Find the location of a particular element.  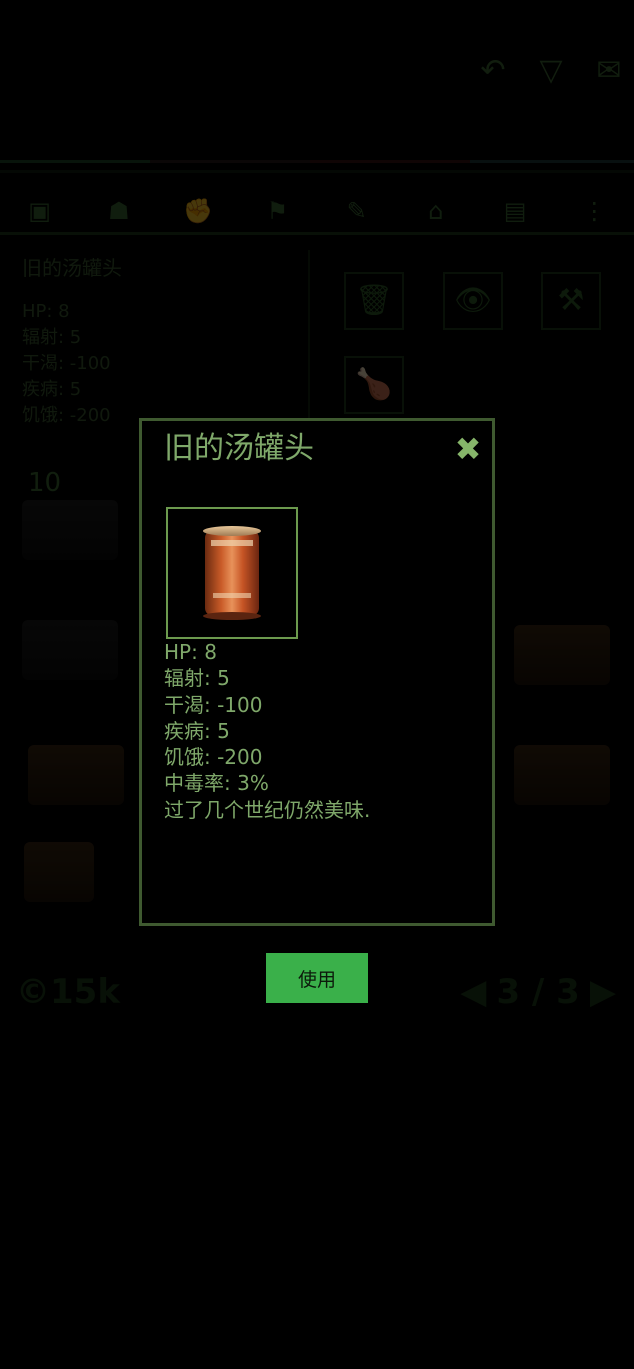

stat-radiation: 辐射: 5 is located at coordinates (197, 678).